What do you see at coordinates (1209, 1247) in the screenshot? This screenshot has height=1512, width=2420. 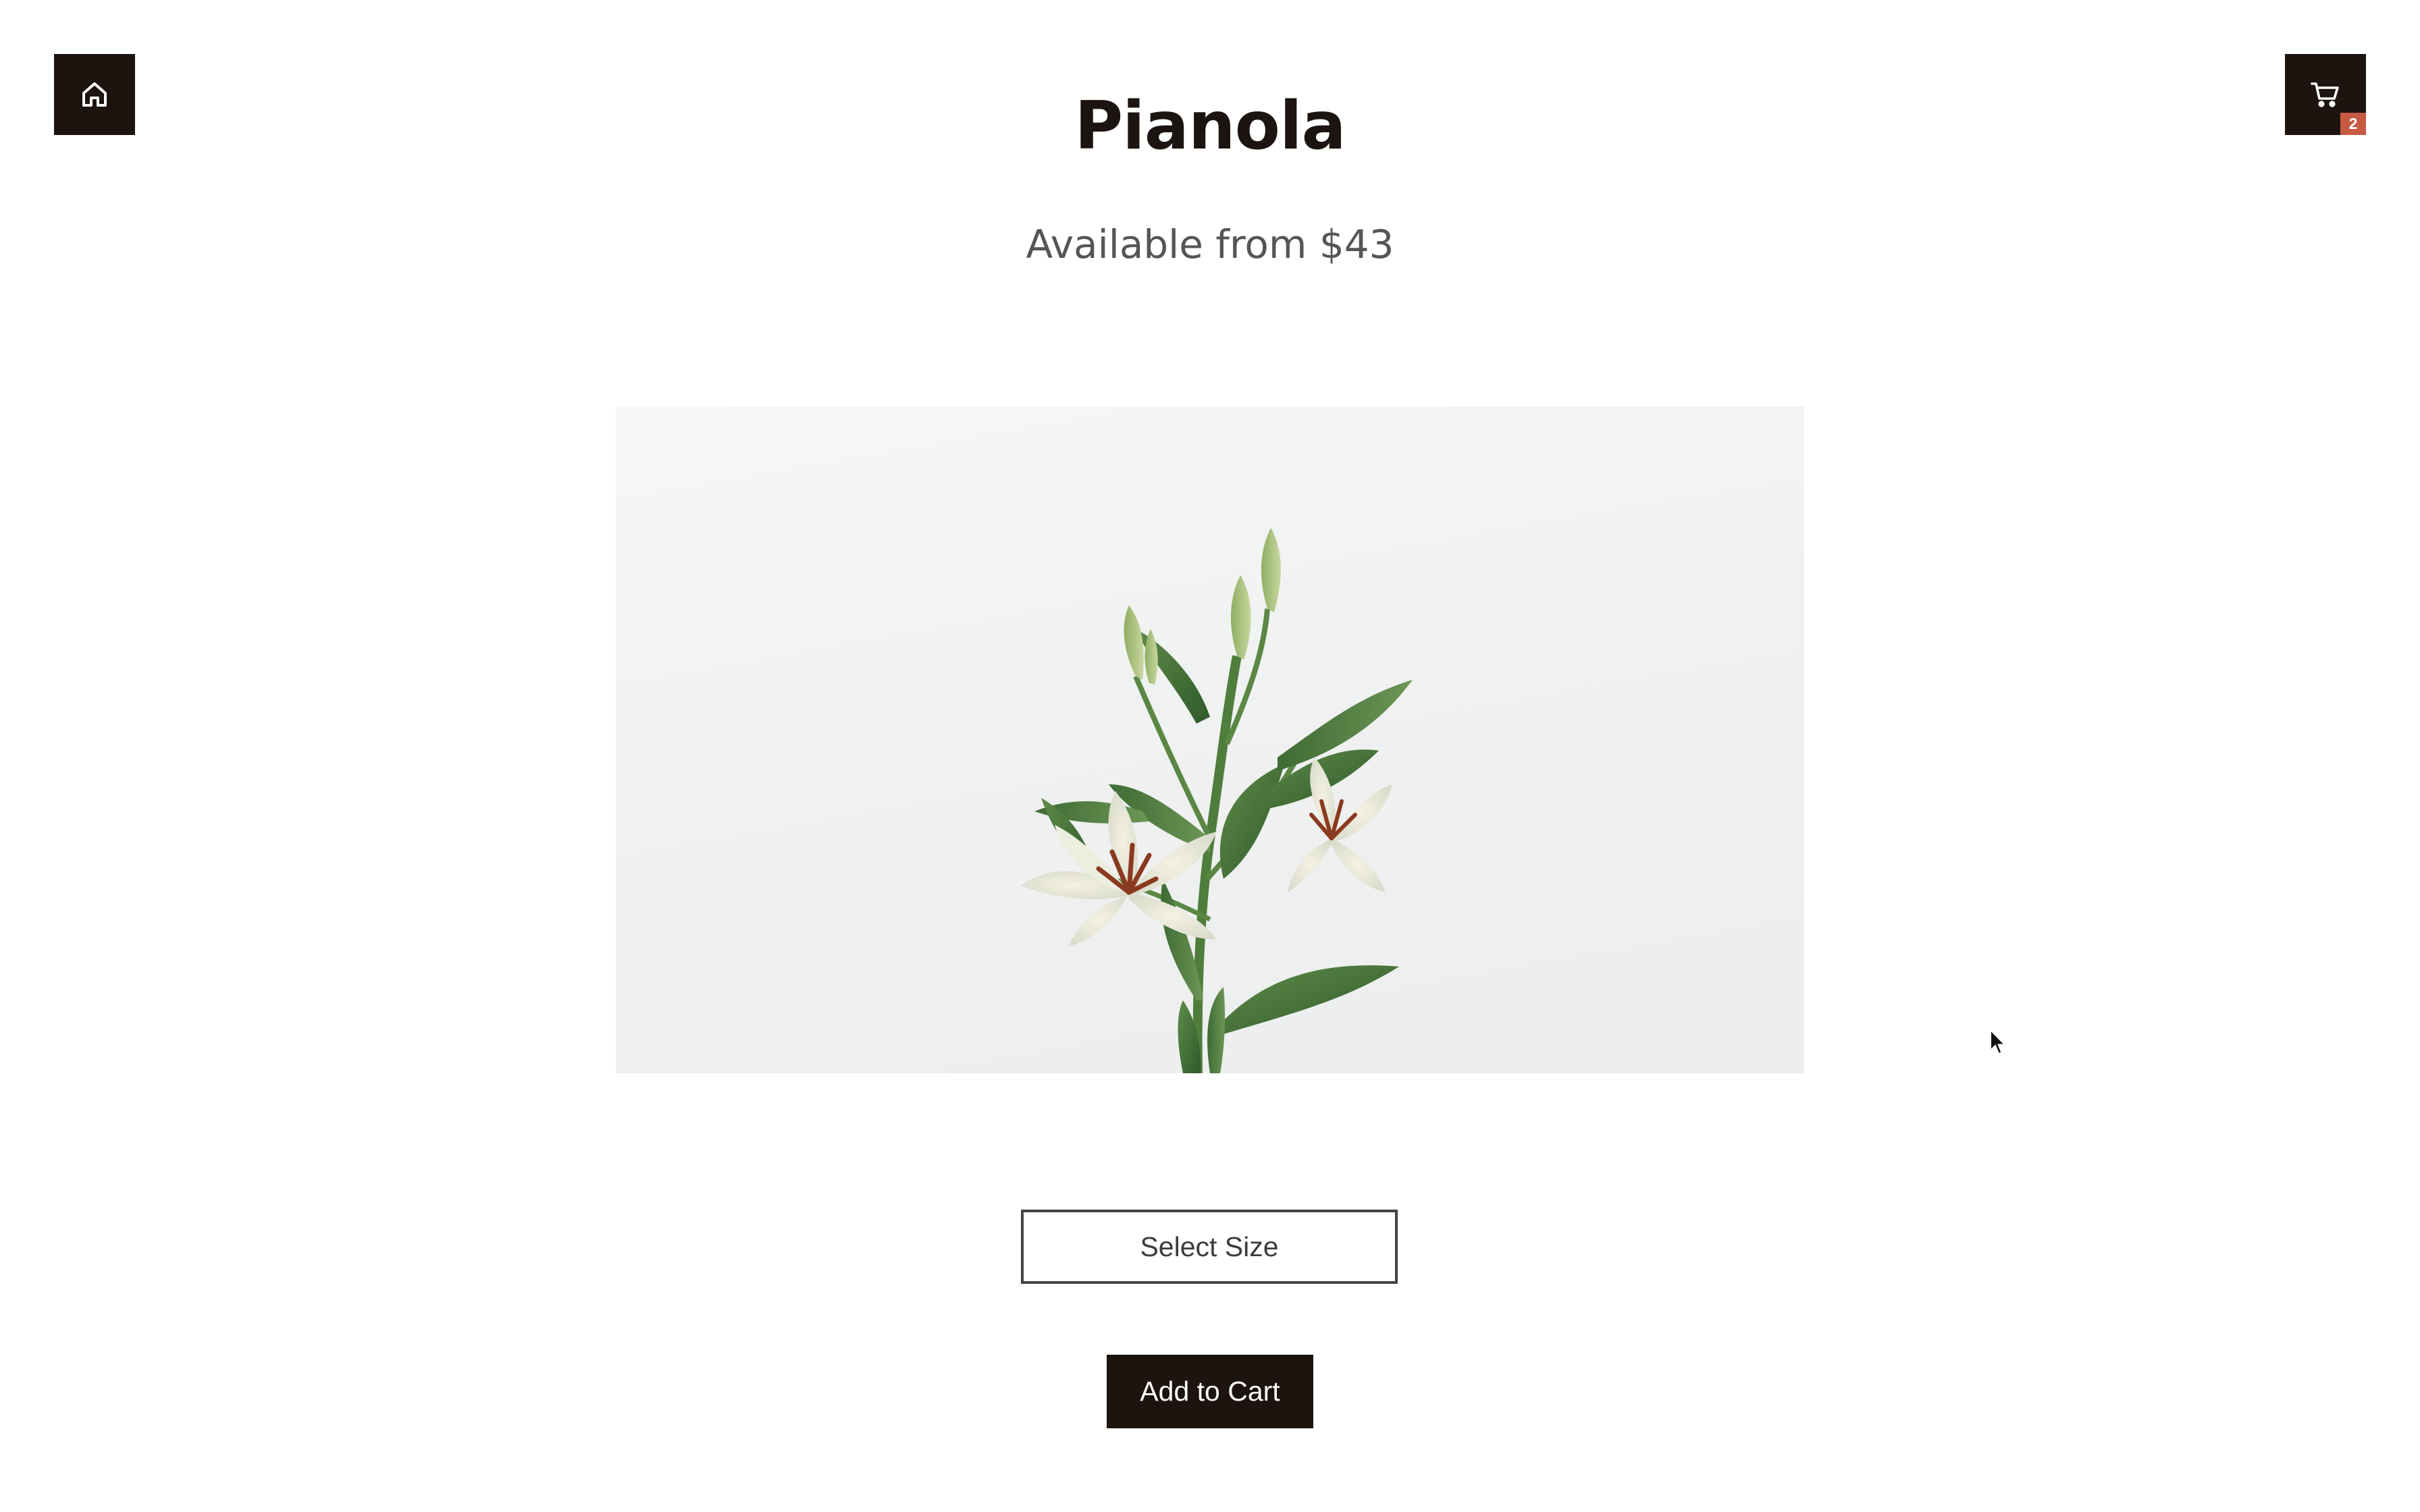 I see `select-size-button: Select Size` at bounding box center [1209, 1247].